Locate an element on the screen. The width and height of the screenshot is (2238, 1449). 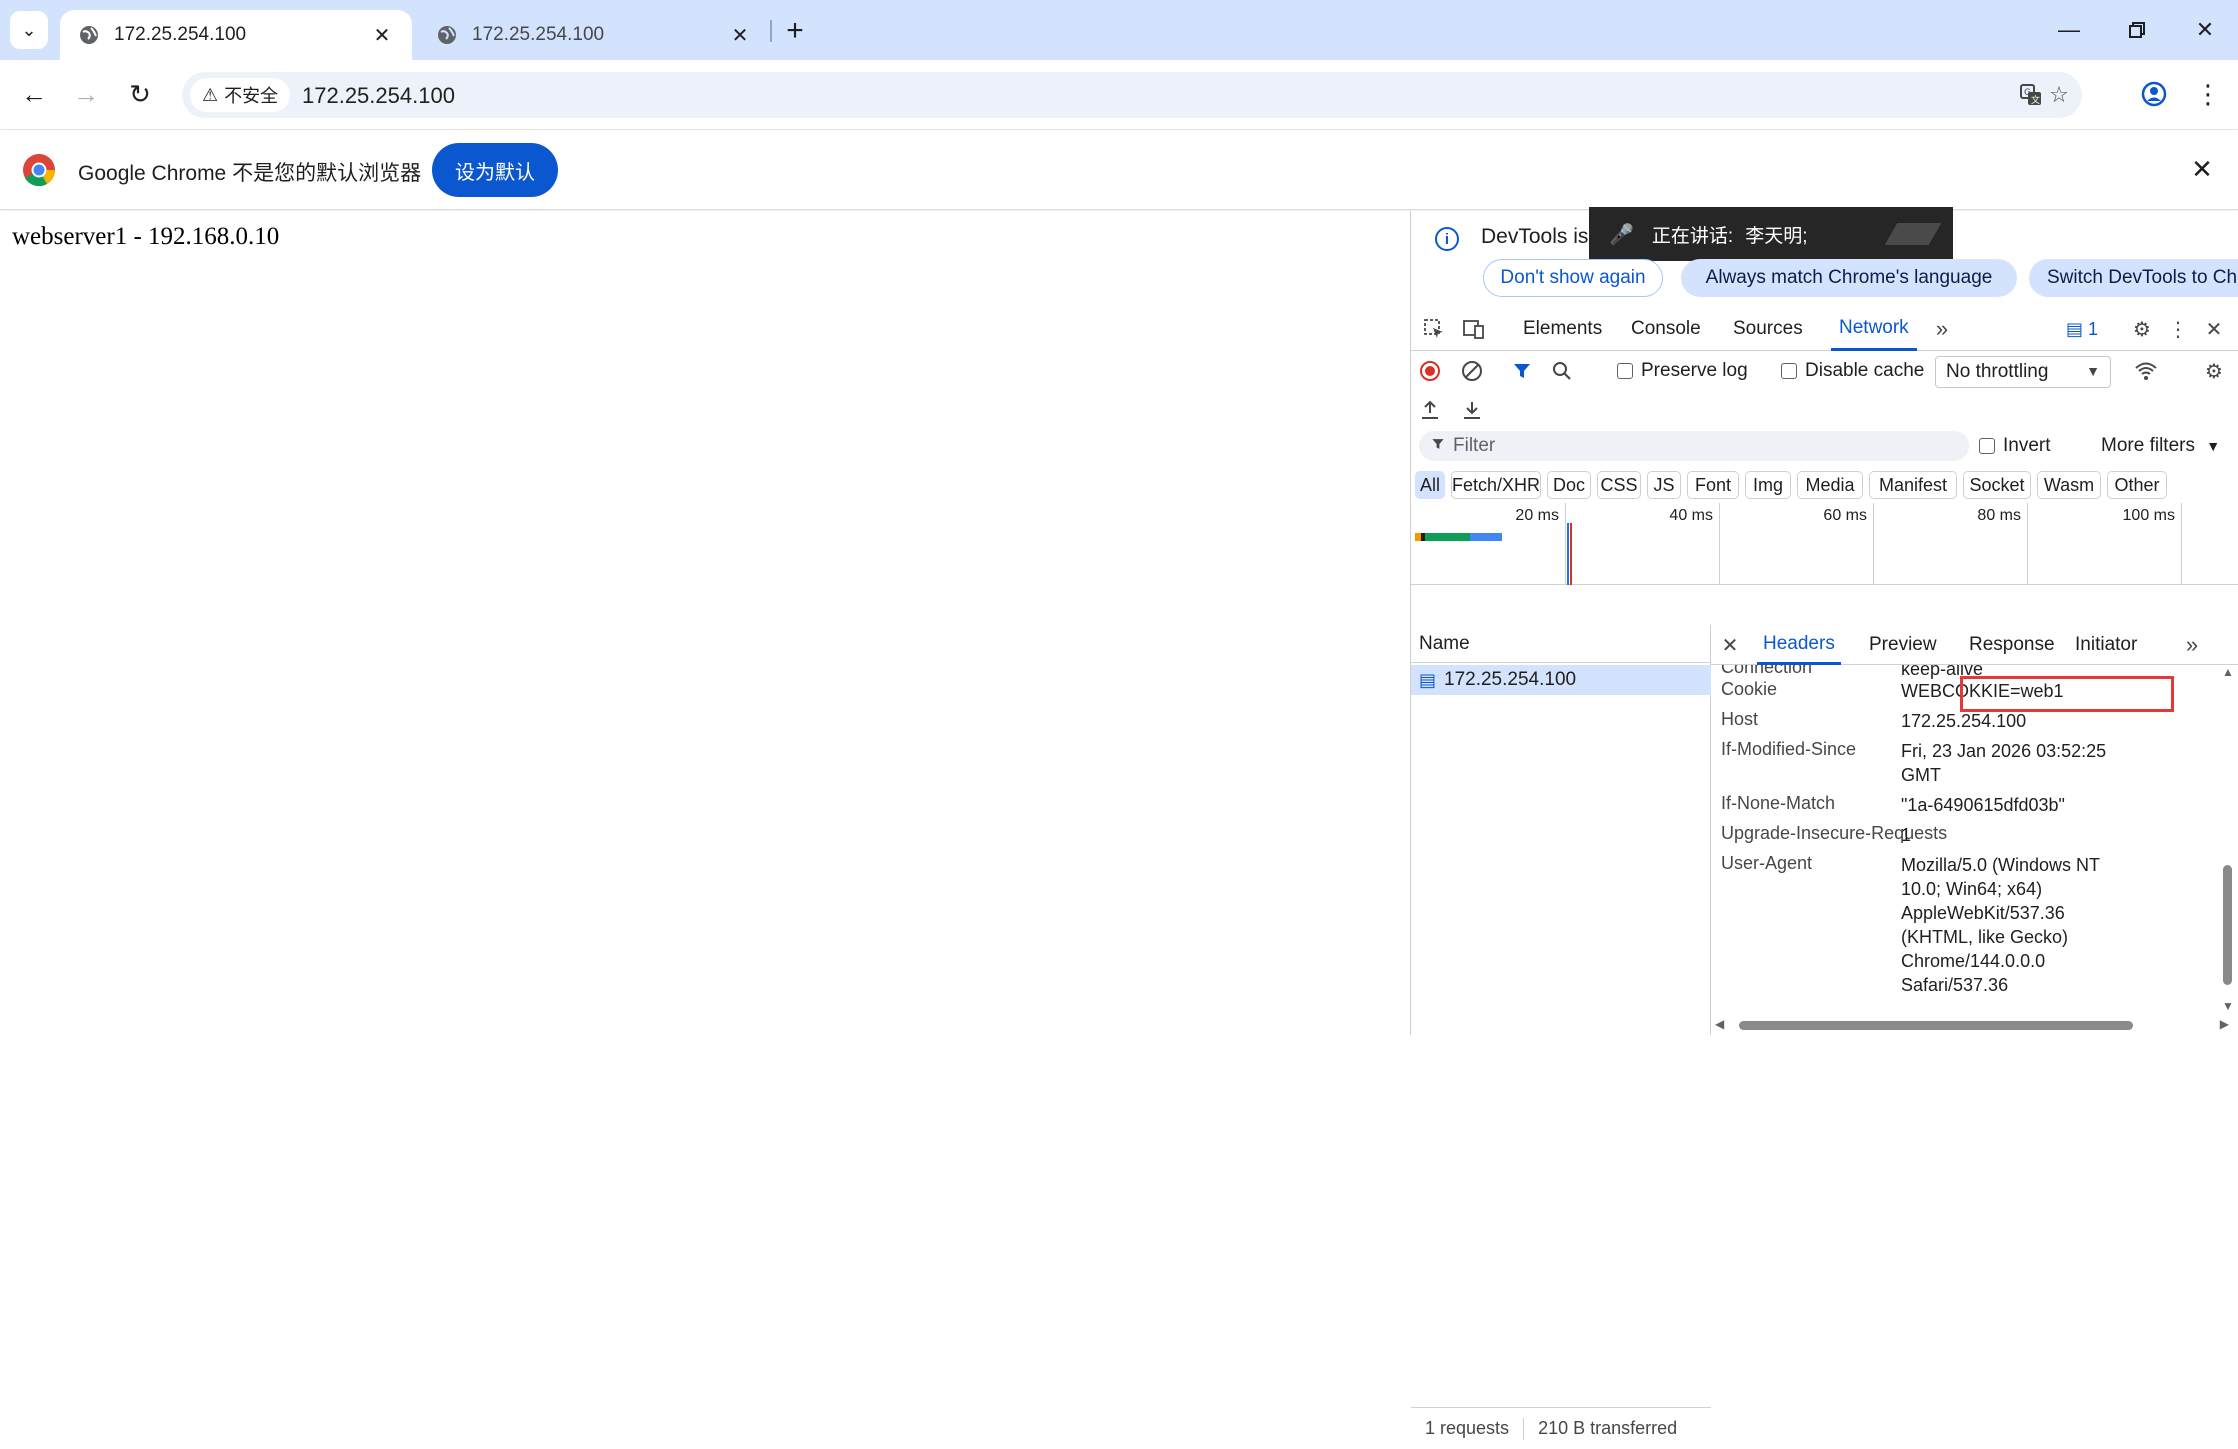
tab-title: 172.25.254.100 is located at coordinates (180, 34).